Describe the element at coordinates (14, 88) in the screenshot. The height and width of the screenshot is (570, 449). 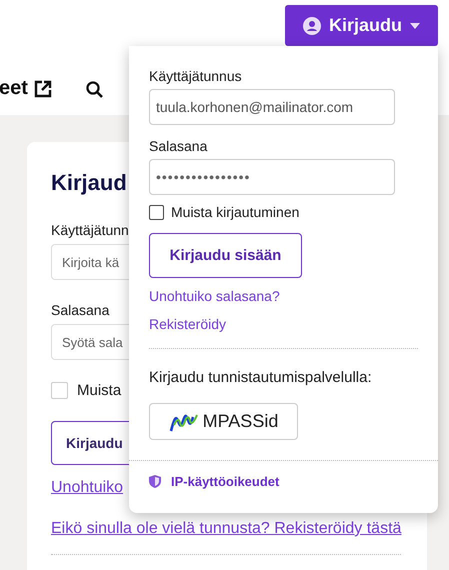
I see `nav-link: eet` at that location.